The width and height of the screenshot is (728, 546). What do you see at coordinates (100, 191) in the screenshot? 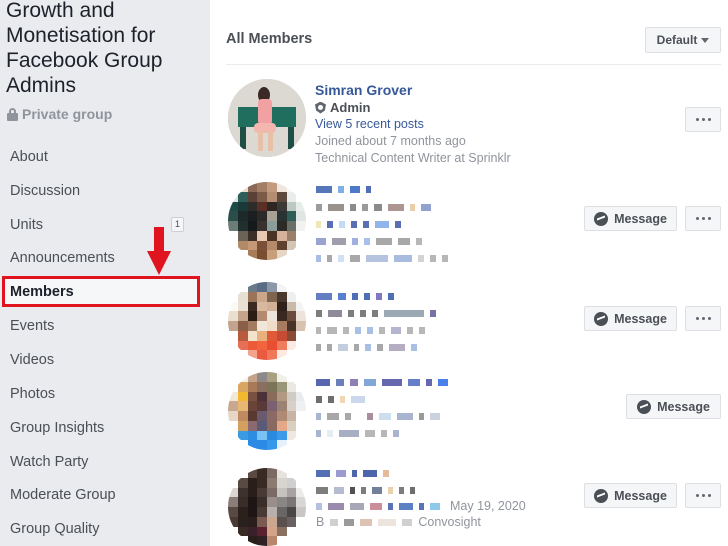
I see `sidebar-item-discussion: Discussion` at bounding box center [100, 191].